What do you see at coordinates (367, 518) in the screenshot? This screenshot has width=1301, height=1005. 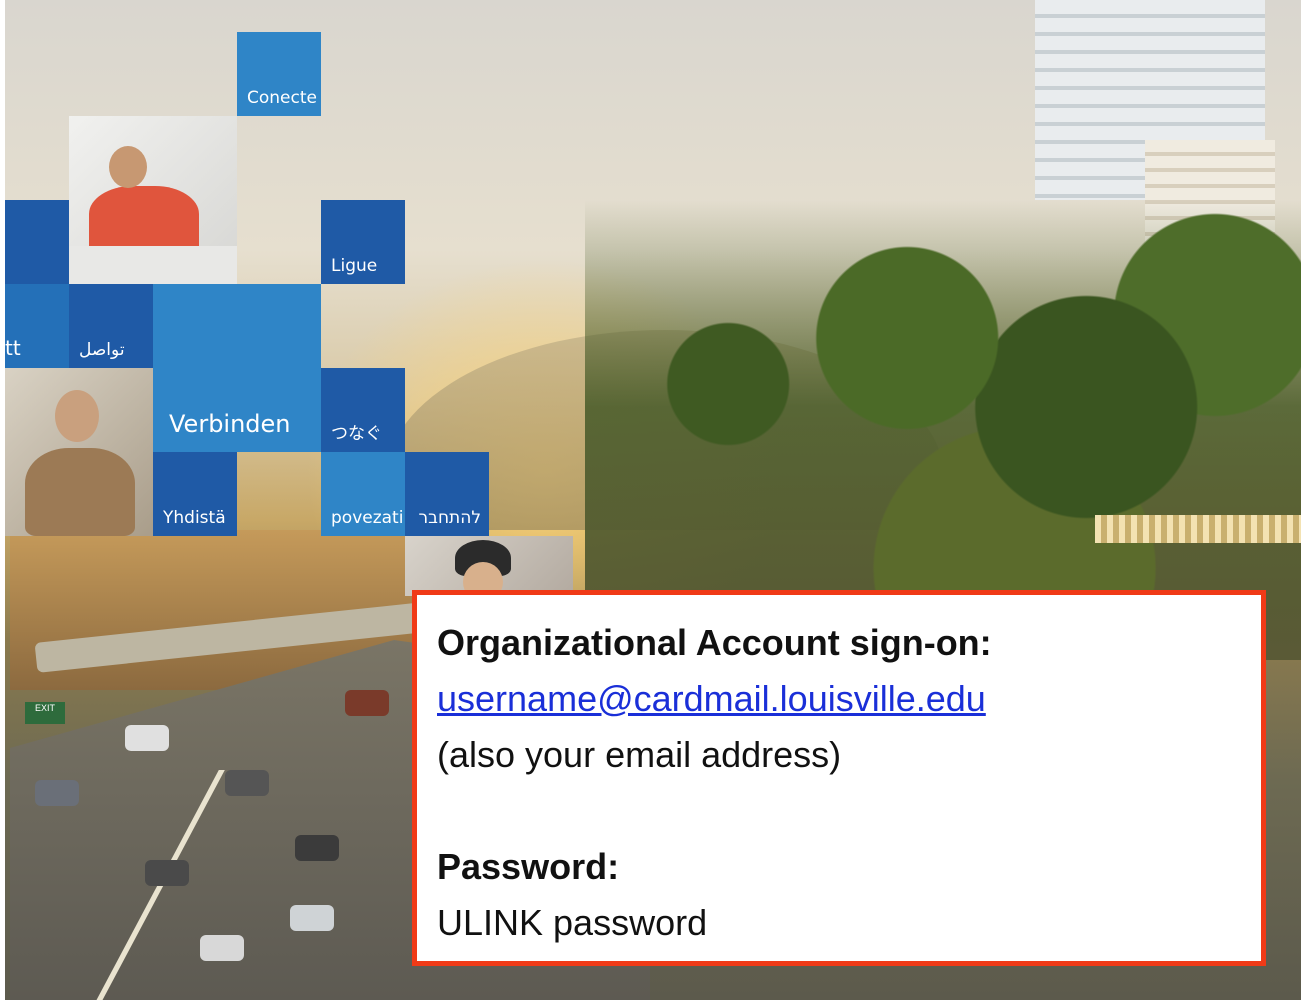 I see `tile-label: povezati` at bounding box center [367, 518].